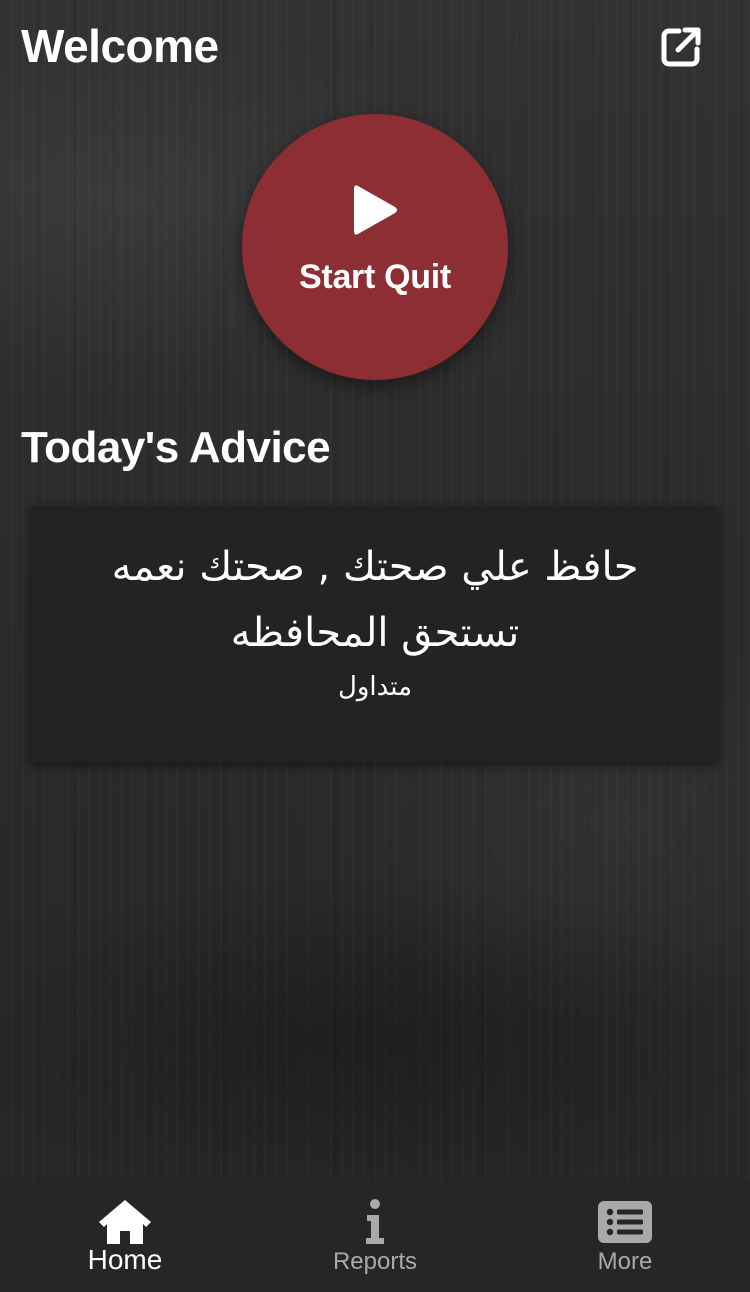 This screenshot has width=750, height=1292. What do you see at coordinates (625, 1222) in the screenshot?
I see `list-icon` at bounding box center [625, 1222].